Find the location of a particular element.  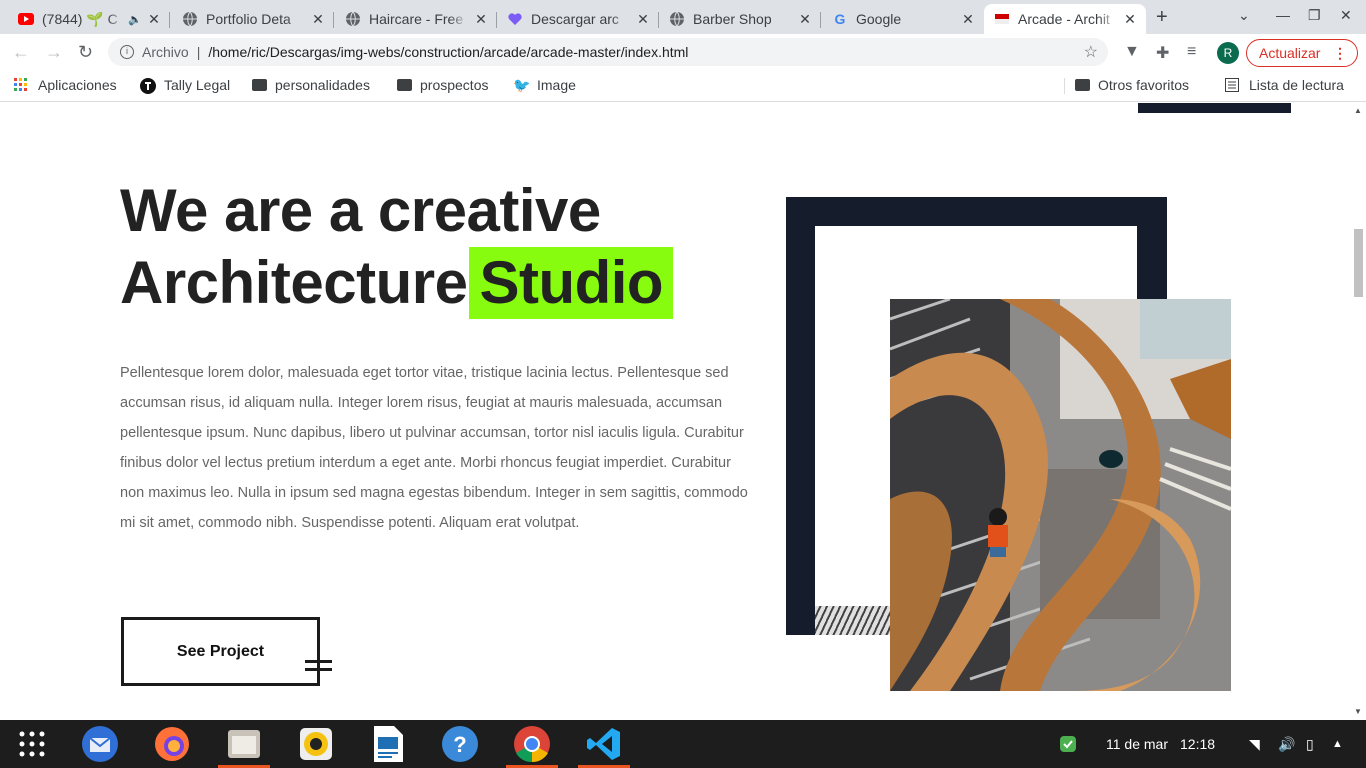

help-icon: ? is located at coordinates (460, 744).